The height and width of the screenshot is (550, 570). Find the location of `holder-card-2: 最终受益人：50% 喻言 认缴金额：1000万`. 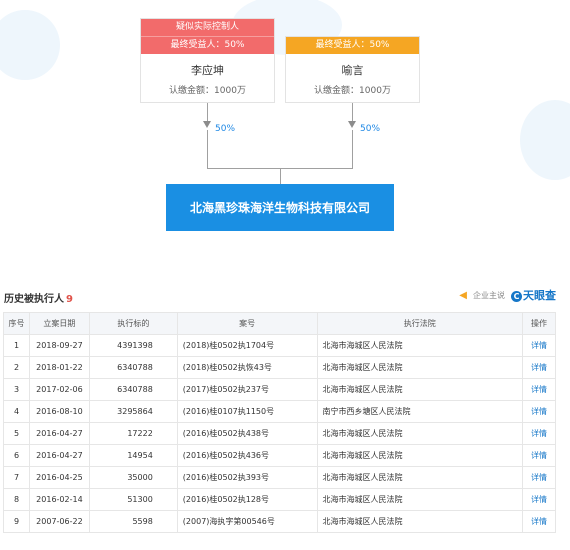

holder-card-2: 最终受益人：50% 喻言 认缴金额：1000万 is located at coordinates (352, 69).